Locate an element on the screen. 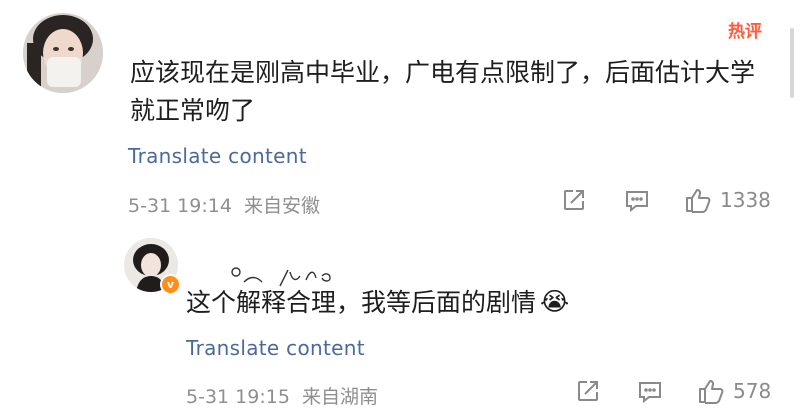 The width and height of the screenshot is (800, 418). reply-timestamp: 5-31 19:15 is located at coordinates (238, 397).